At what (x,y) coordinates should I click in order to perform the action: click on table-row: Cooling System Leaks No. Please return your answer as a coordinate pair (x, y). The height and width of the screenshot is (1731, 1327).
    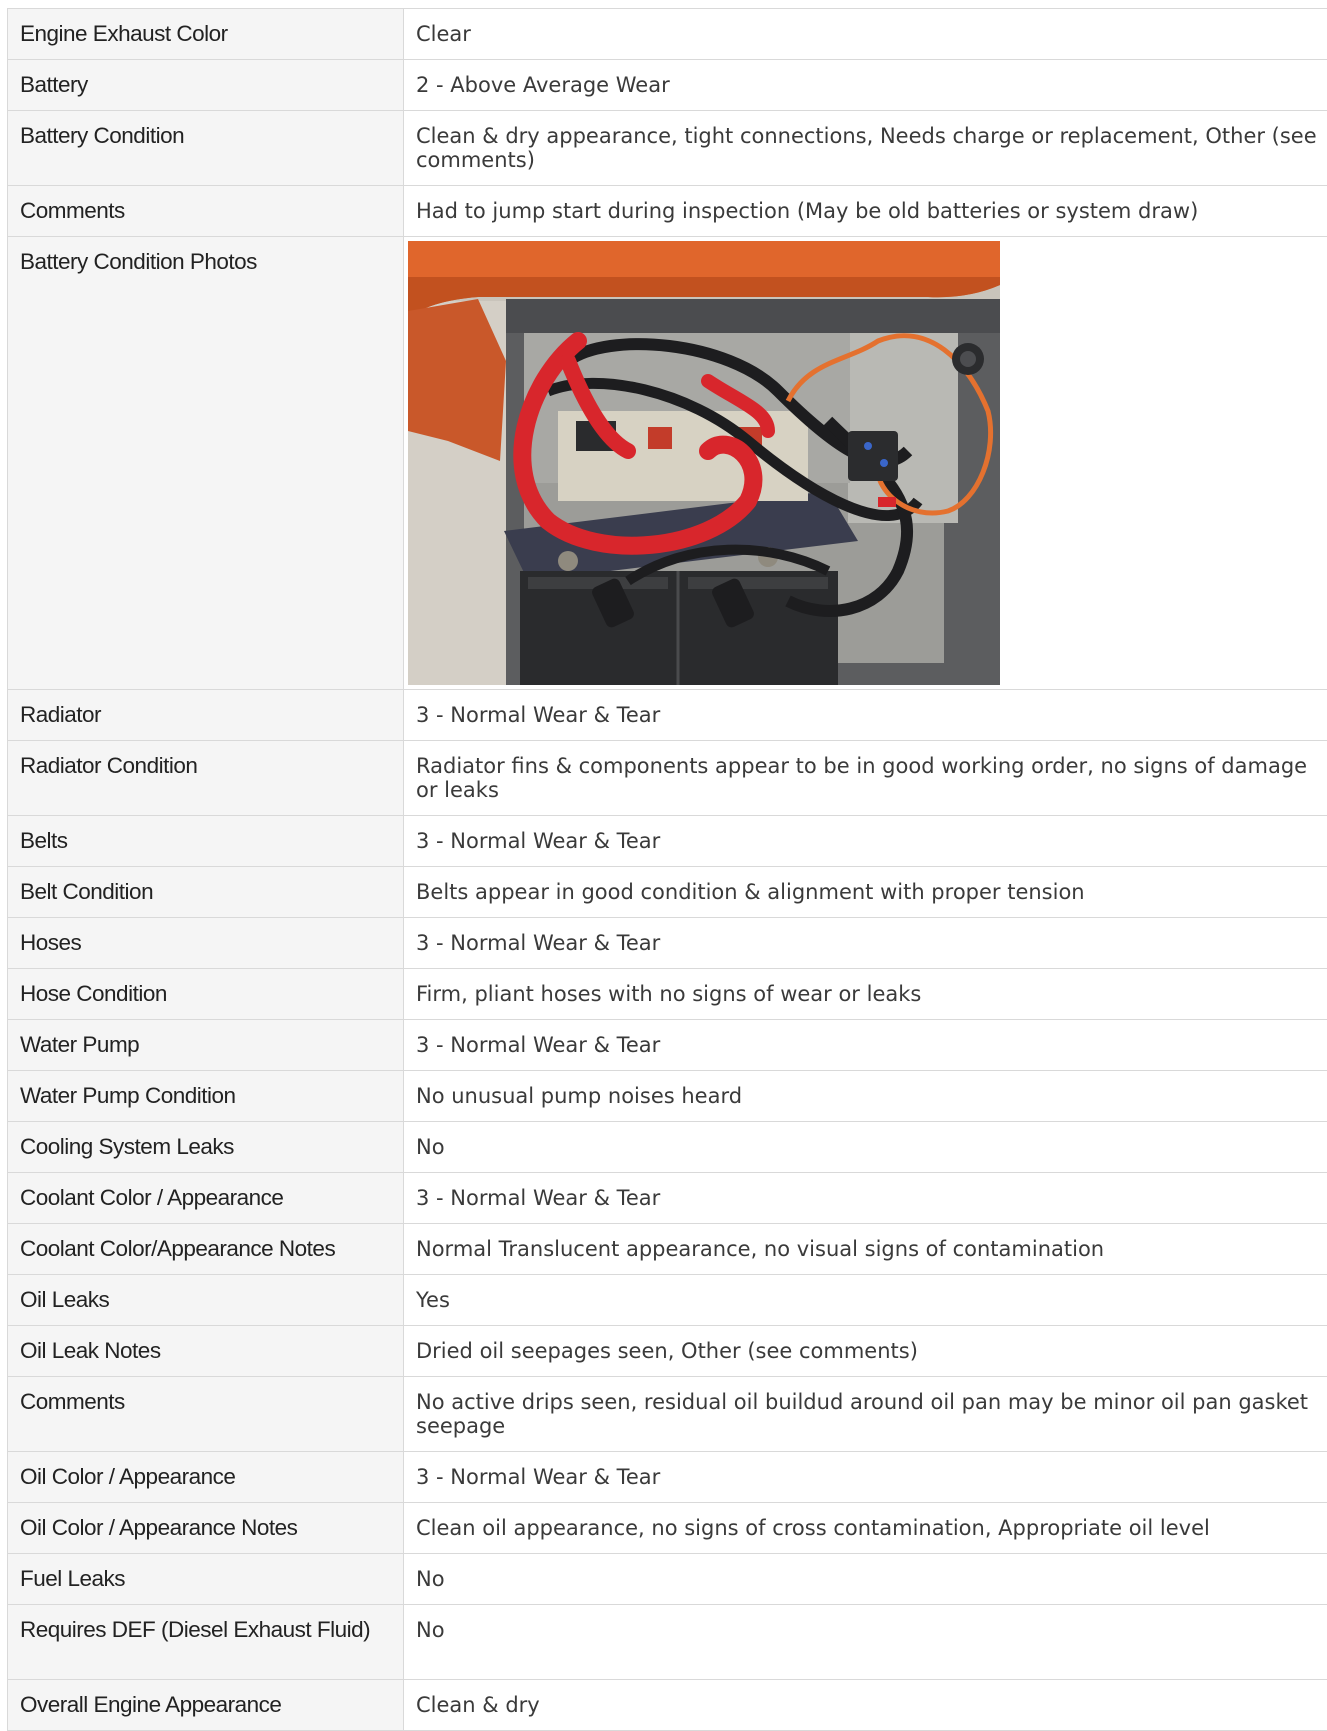
    Looking at the image, I should click on (667, 1147).